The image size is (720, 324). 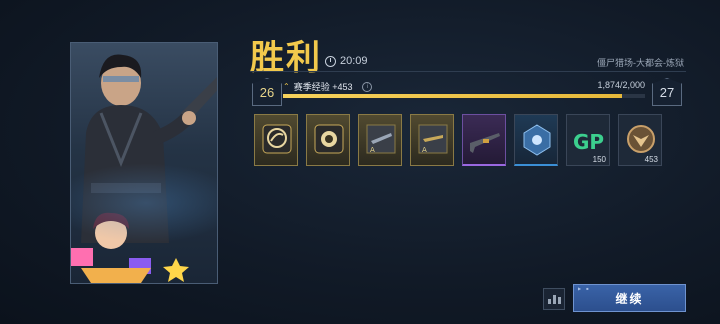 I want to click on game-mode-label: 僵尸猎场-大都会-炼狱, so click(x=640, y=63).